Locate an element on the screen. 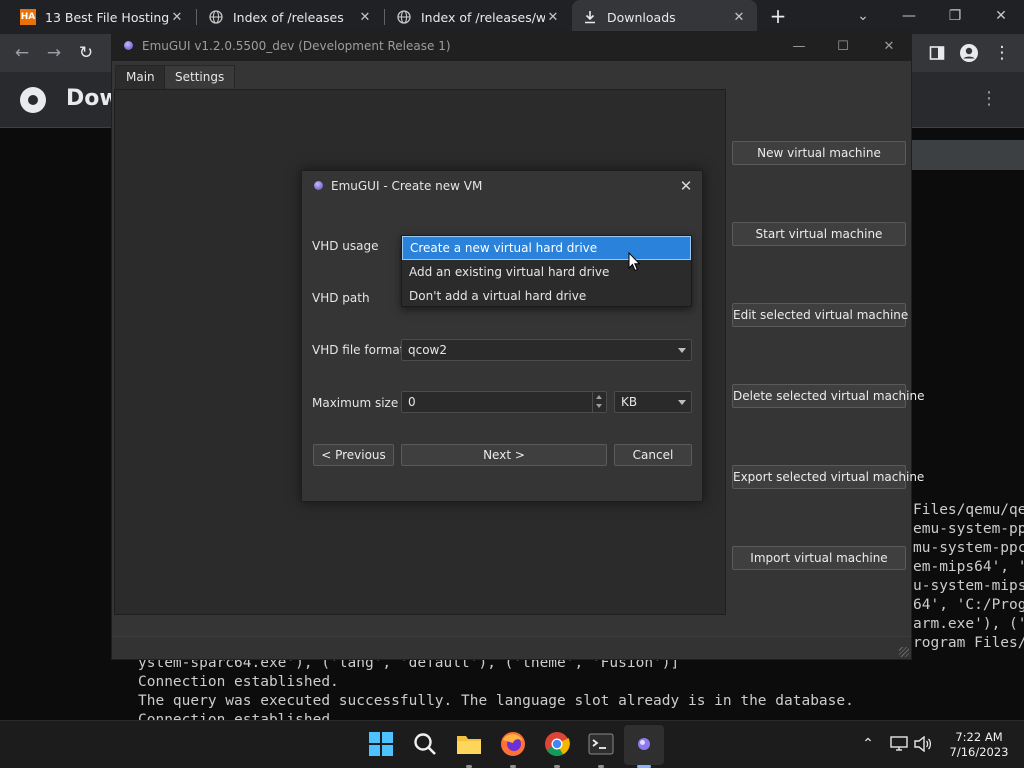 The image size is (1024, 768). size-unit-value: KB is located at coordinates (629, 402).